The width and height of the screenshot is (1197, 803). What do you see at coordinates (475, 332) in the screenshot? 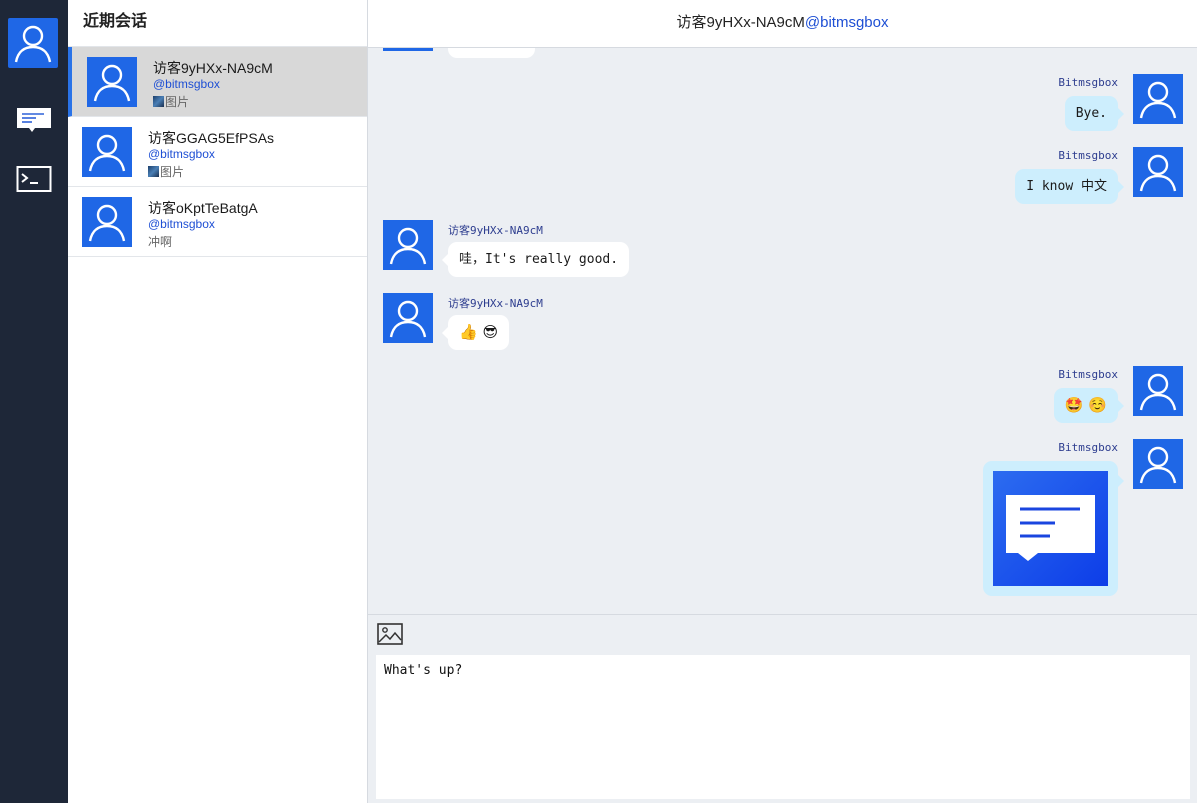
I see `message-bubble: 👍 😎` at bounding box center [475, 332].